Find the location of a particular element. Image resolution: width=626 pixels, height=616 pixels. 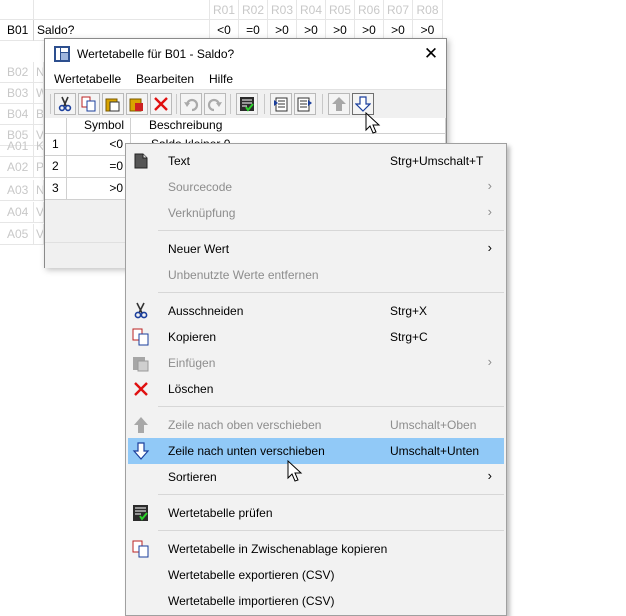

move-up-button is located at coordinates (339, 104).